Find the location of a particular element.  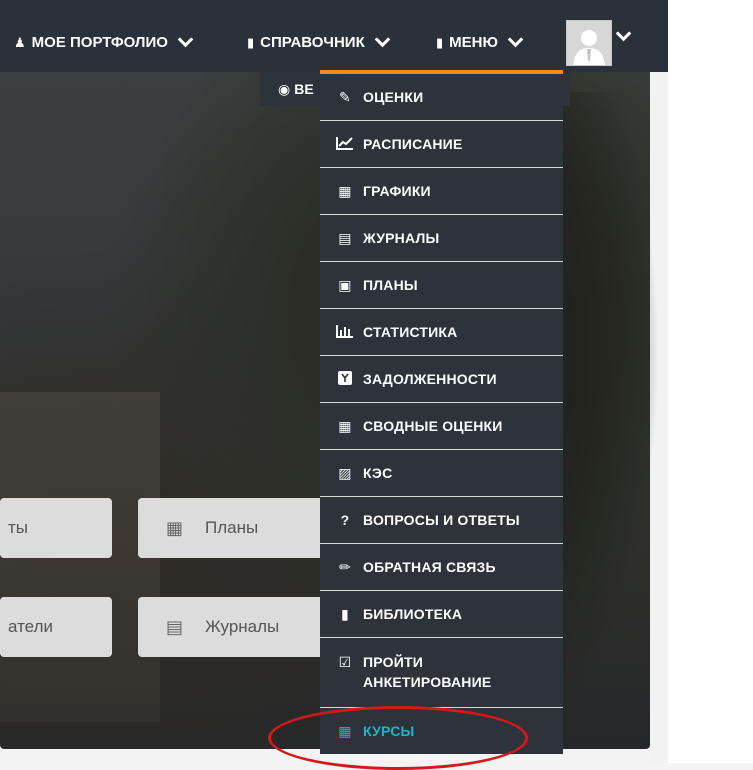

menu-item-schedule: РАСПИСАНИЕ is located at coordinates (441, 144).